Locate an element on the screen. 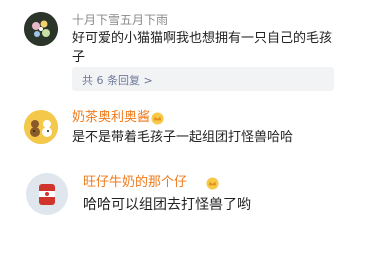 The image size is (376, 261). comment-username: 旺仔牛奶的那个仔 is located at coordinates (135, 183).